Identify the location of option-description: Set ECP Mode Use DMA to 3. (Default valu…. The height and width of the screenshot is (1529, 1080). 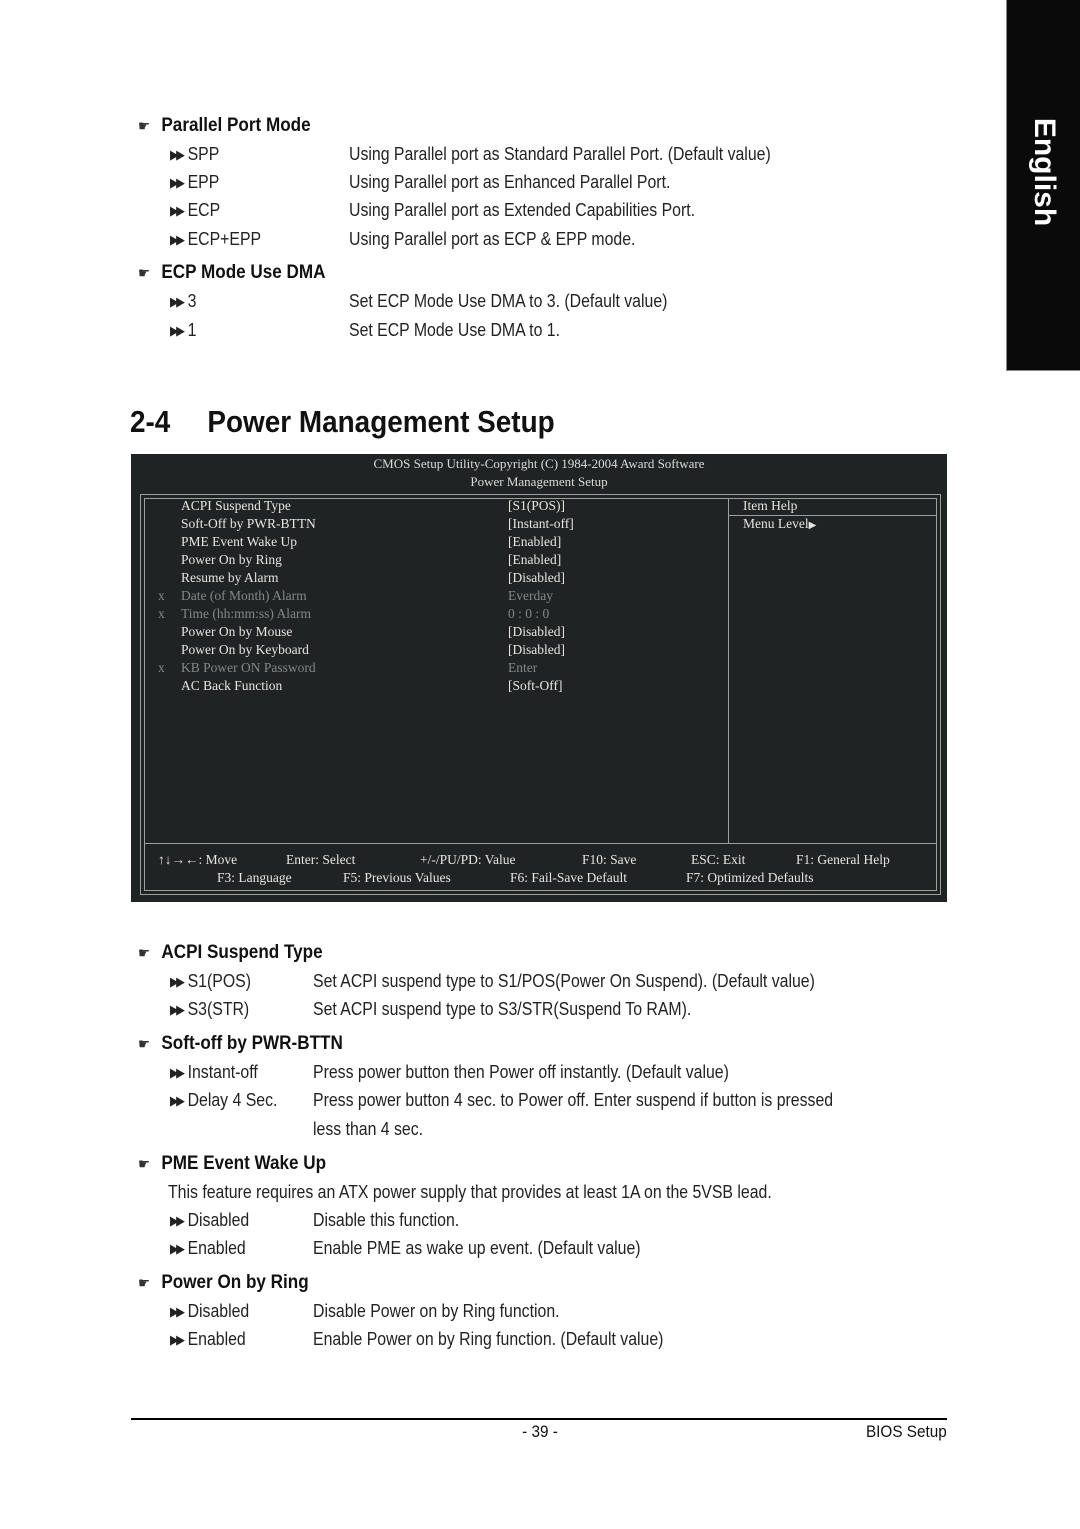
(508, 301).